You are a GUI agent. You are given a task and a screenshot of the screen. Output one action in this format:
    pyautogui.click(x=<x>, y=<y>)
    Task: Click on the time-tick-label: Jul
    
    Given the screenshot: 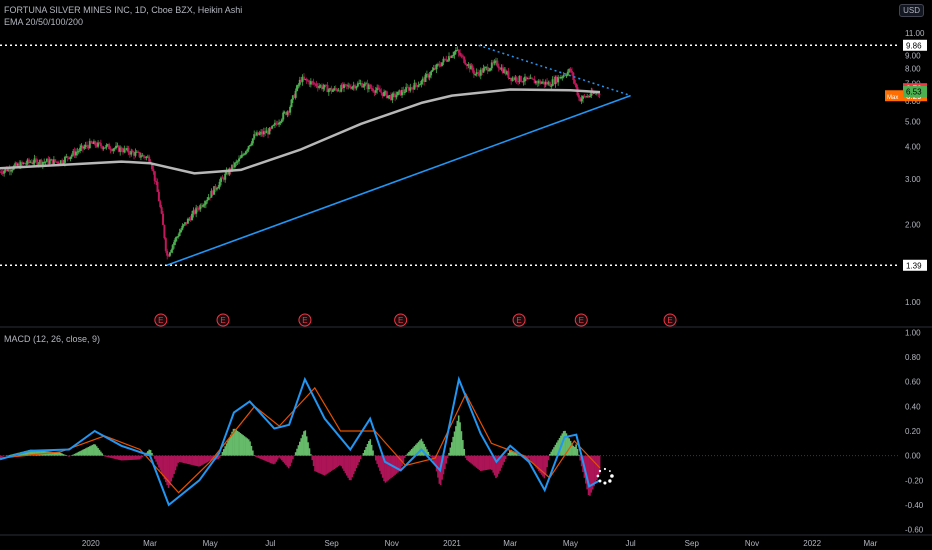 What is the action you would take?
    pyautogui.click(x=270, y=543)
    